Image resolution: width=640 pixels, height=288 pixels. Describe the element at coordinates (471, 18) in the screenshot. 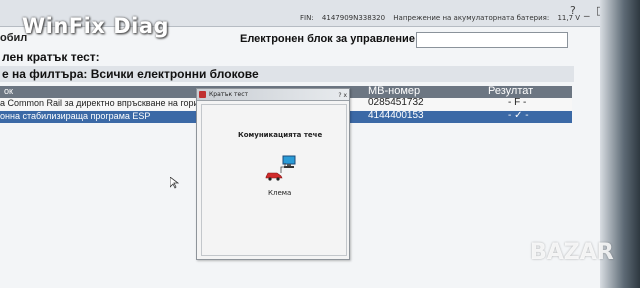

I see `voltage-label: Напрежение на акумулаторната батерия:` at that location.